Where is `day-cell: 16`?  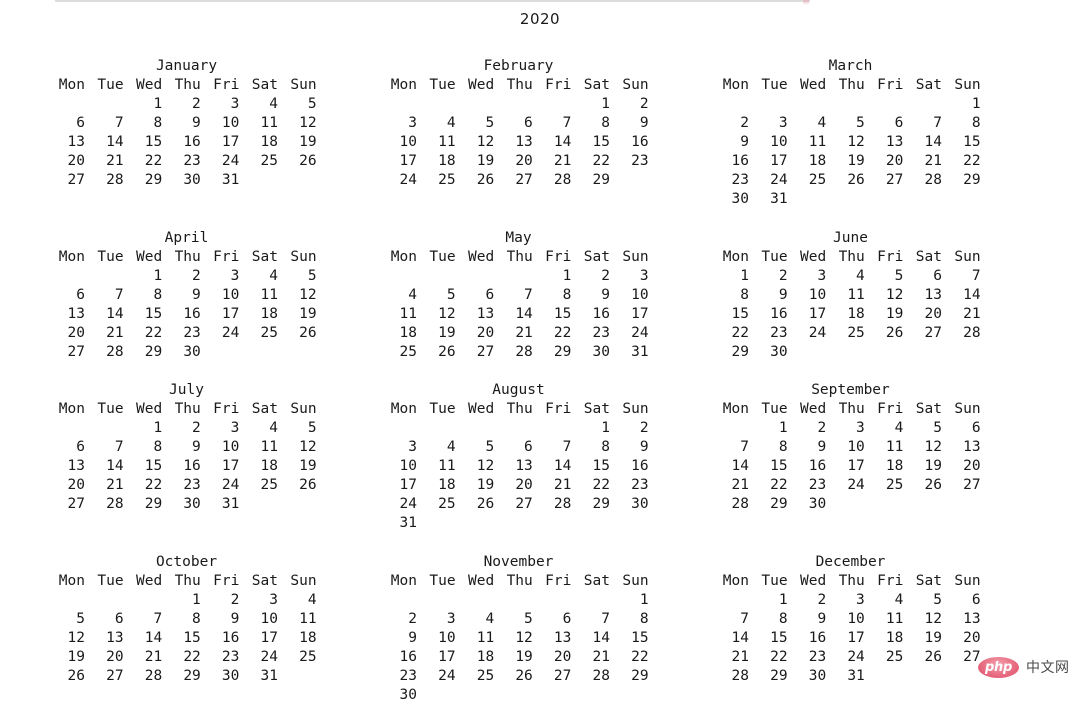 day-cell: 16 is located at coordinates (635, 142).